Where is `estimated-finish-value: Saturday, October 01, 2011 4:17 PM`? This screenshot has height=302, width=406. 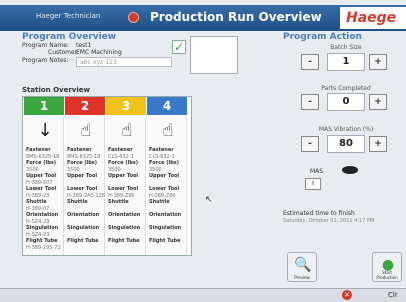
estimated-finish-value: Saturday, October 01, 2011 4:17 PM is located at coordinates (329, 221).